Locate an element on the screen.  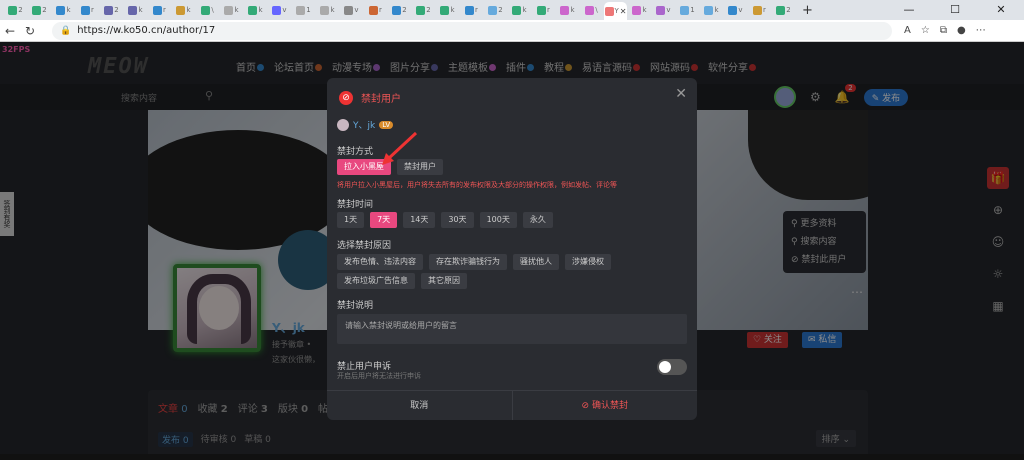
close-window-button: ✕ is located at coordinates (1001, 10).